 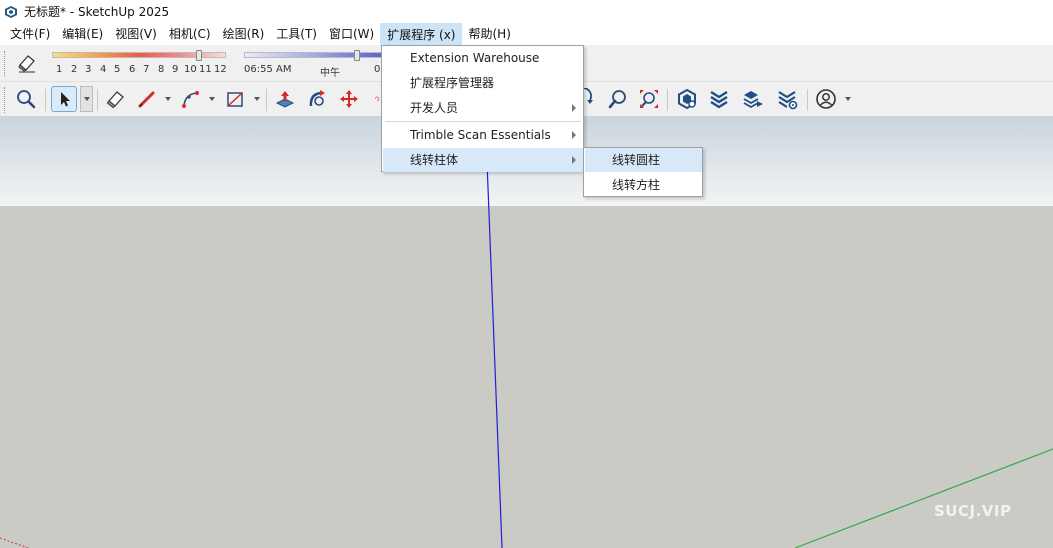 I want to click on select-dropdown, so click(x=86, y=99).